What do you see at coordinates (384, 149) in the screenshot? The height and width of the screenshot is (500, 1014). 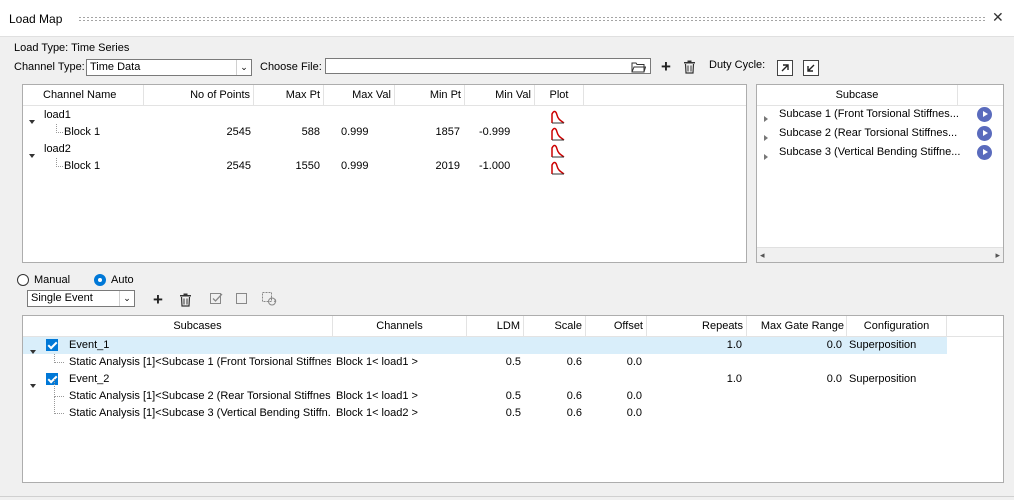 I see `table-row: load2` at bounding box center [384, 149].